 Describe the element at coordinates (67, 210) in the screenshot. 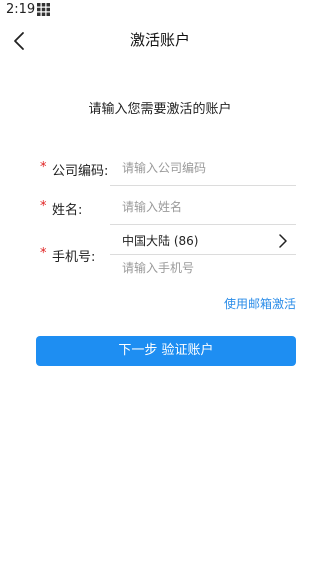

I see `name-label: 姓名:` at that location.